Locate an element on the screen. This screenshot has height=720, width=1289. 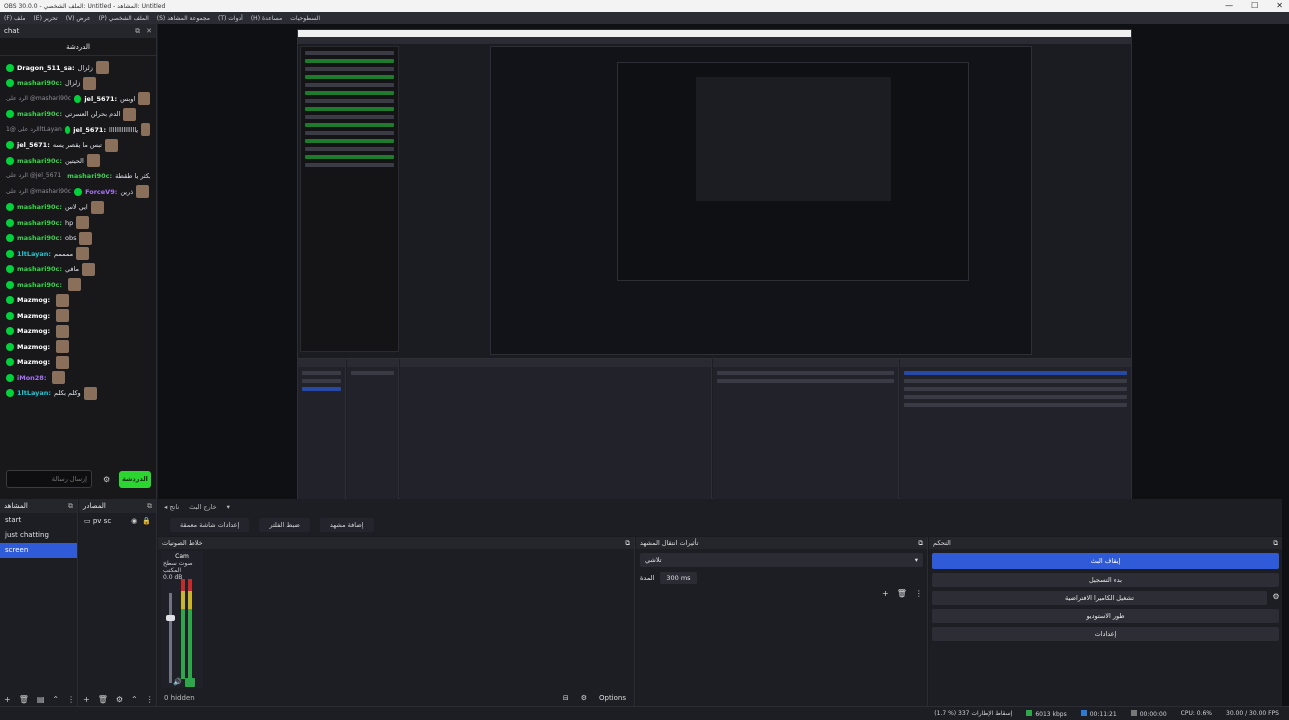
start-recording-button: بدء التسجيل is located at coordinates (1105, 580).